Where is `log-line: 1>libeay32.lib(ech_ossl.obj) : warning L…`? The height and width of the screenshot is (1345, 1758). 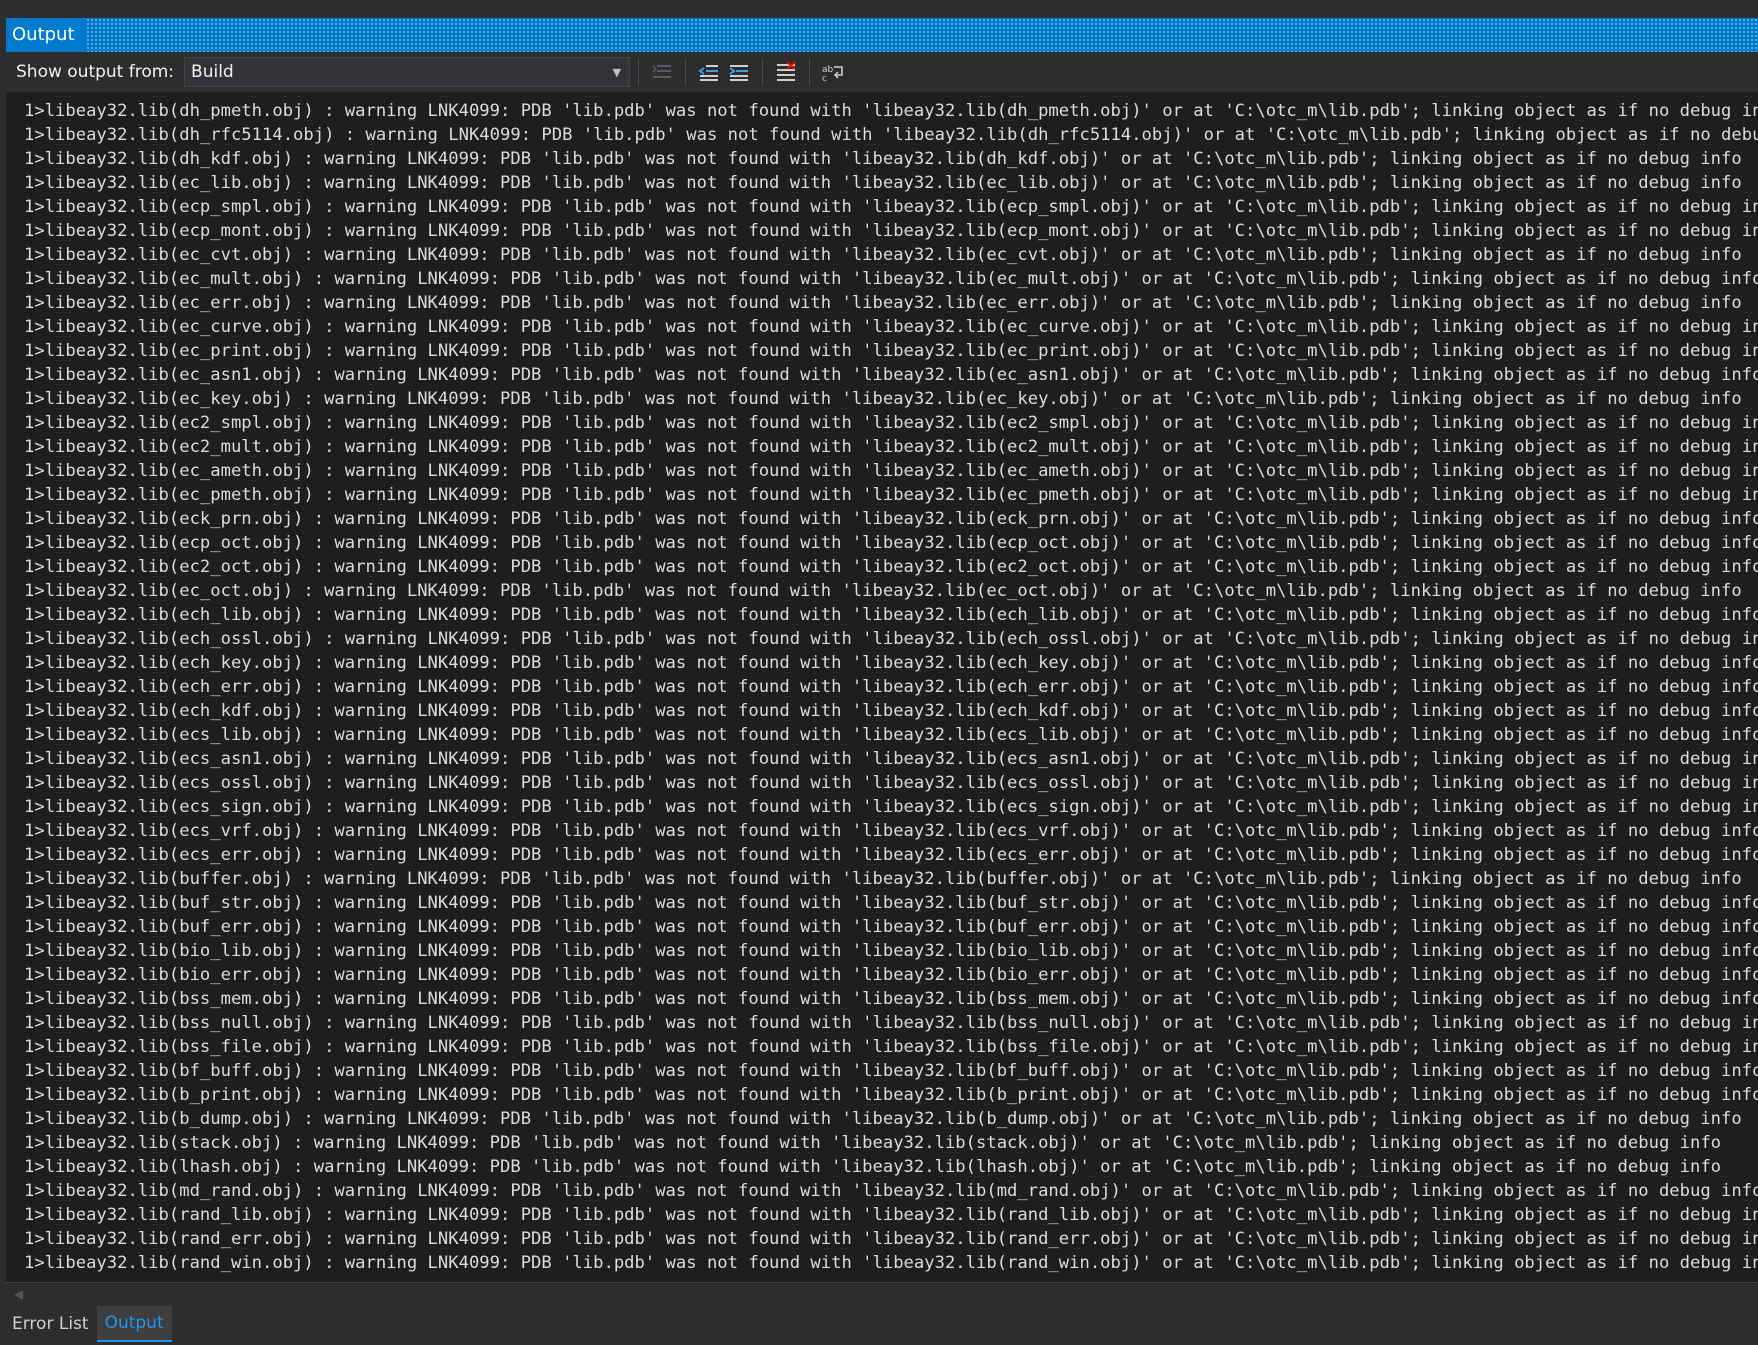 log-line: 1>libeay32.lib(ech_ossl.obj) : warning L… is located at coordinates (891, 639).